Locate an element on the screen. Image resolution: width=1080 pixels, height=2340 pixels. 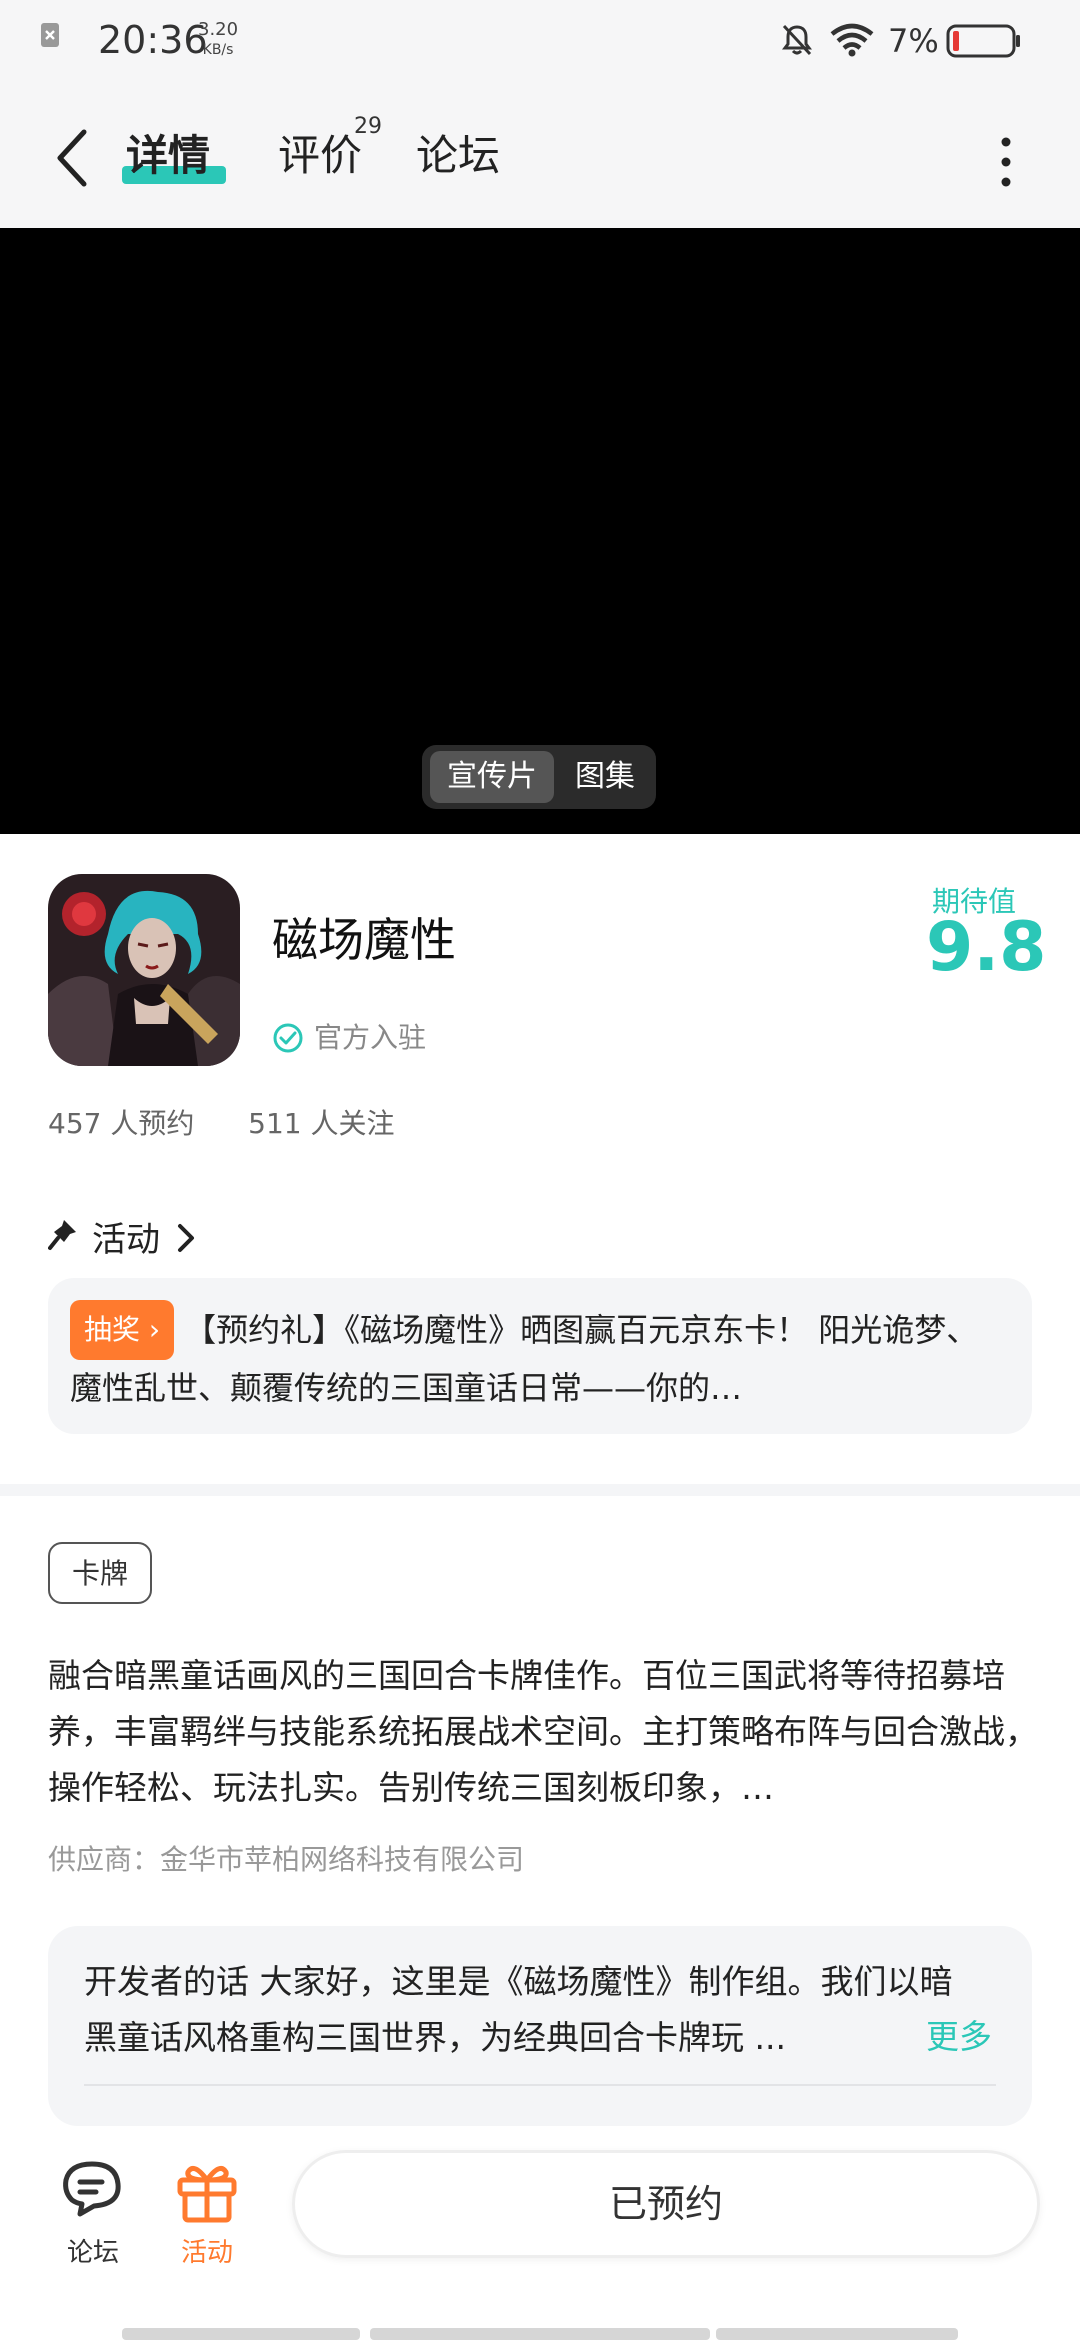
forum-icon is located at coordinates (93, 2191).